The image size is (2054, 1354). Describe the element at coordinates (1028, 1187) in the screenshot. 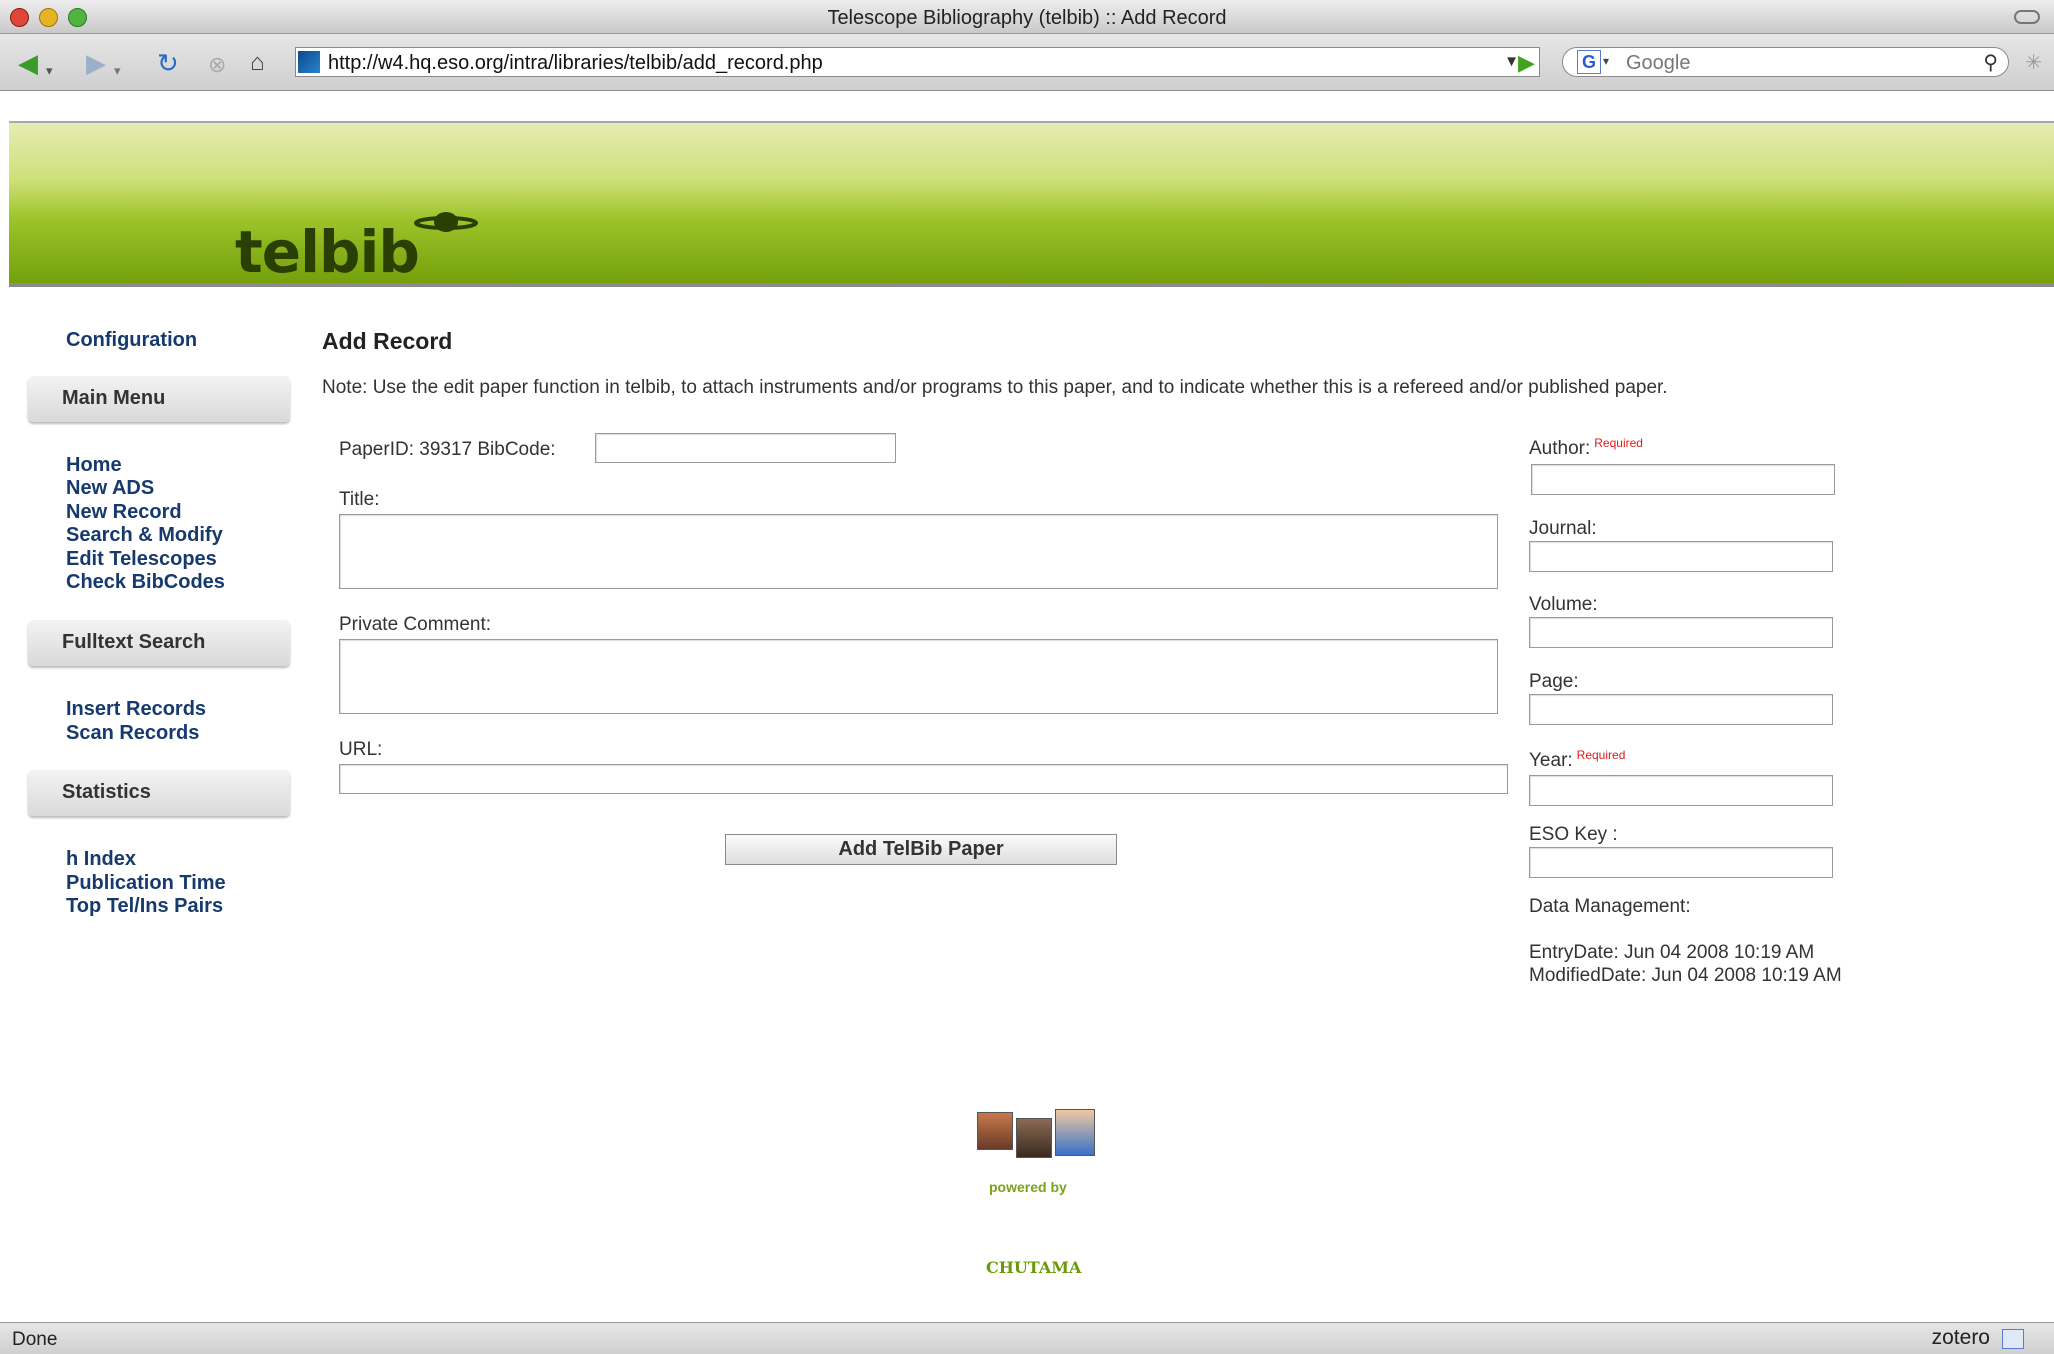

I see `powered-by-label: powered by` at that location.